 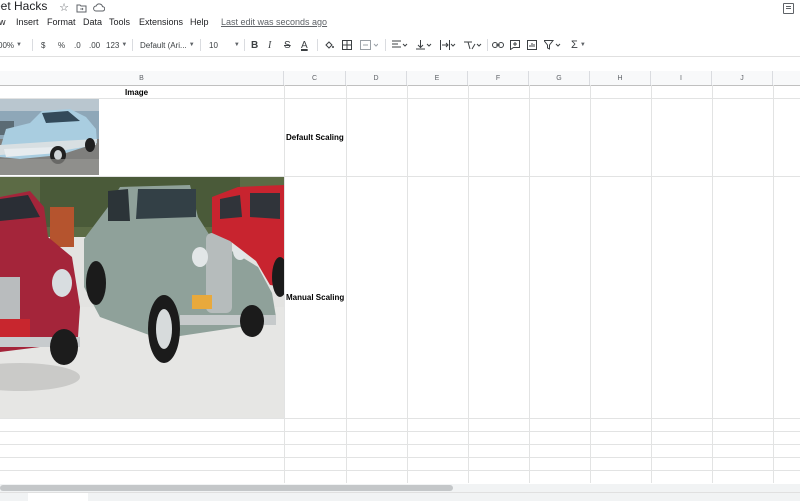 What do you see at coordinates (92, 22) in the screenshot?
I see `menu-data: Data` at bounding box center [92, 22].